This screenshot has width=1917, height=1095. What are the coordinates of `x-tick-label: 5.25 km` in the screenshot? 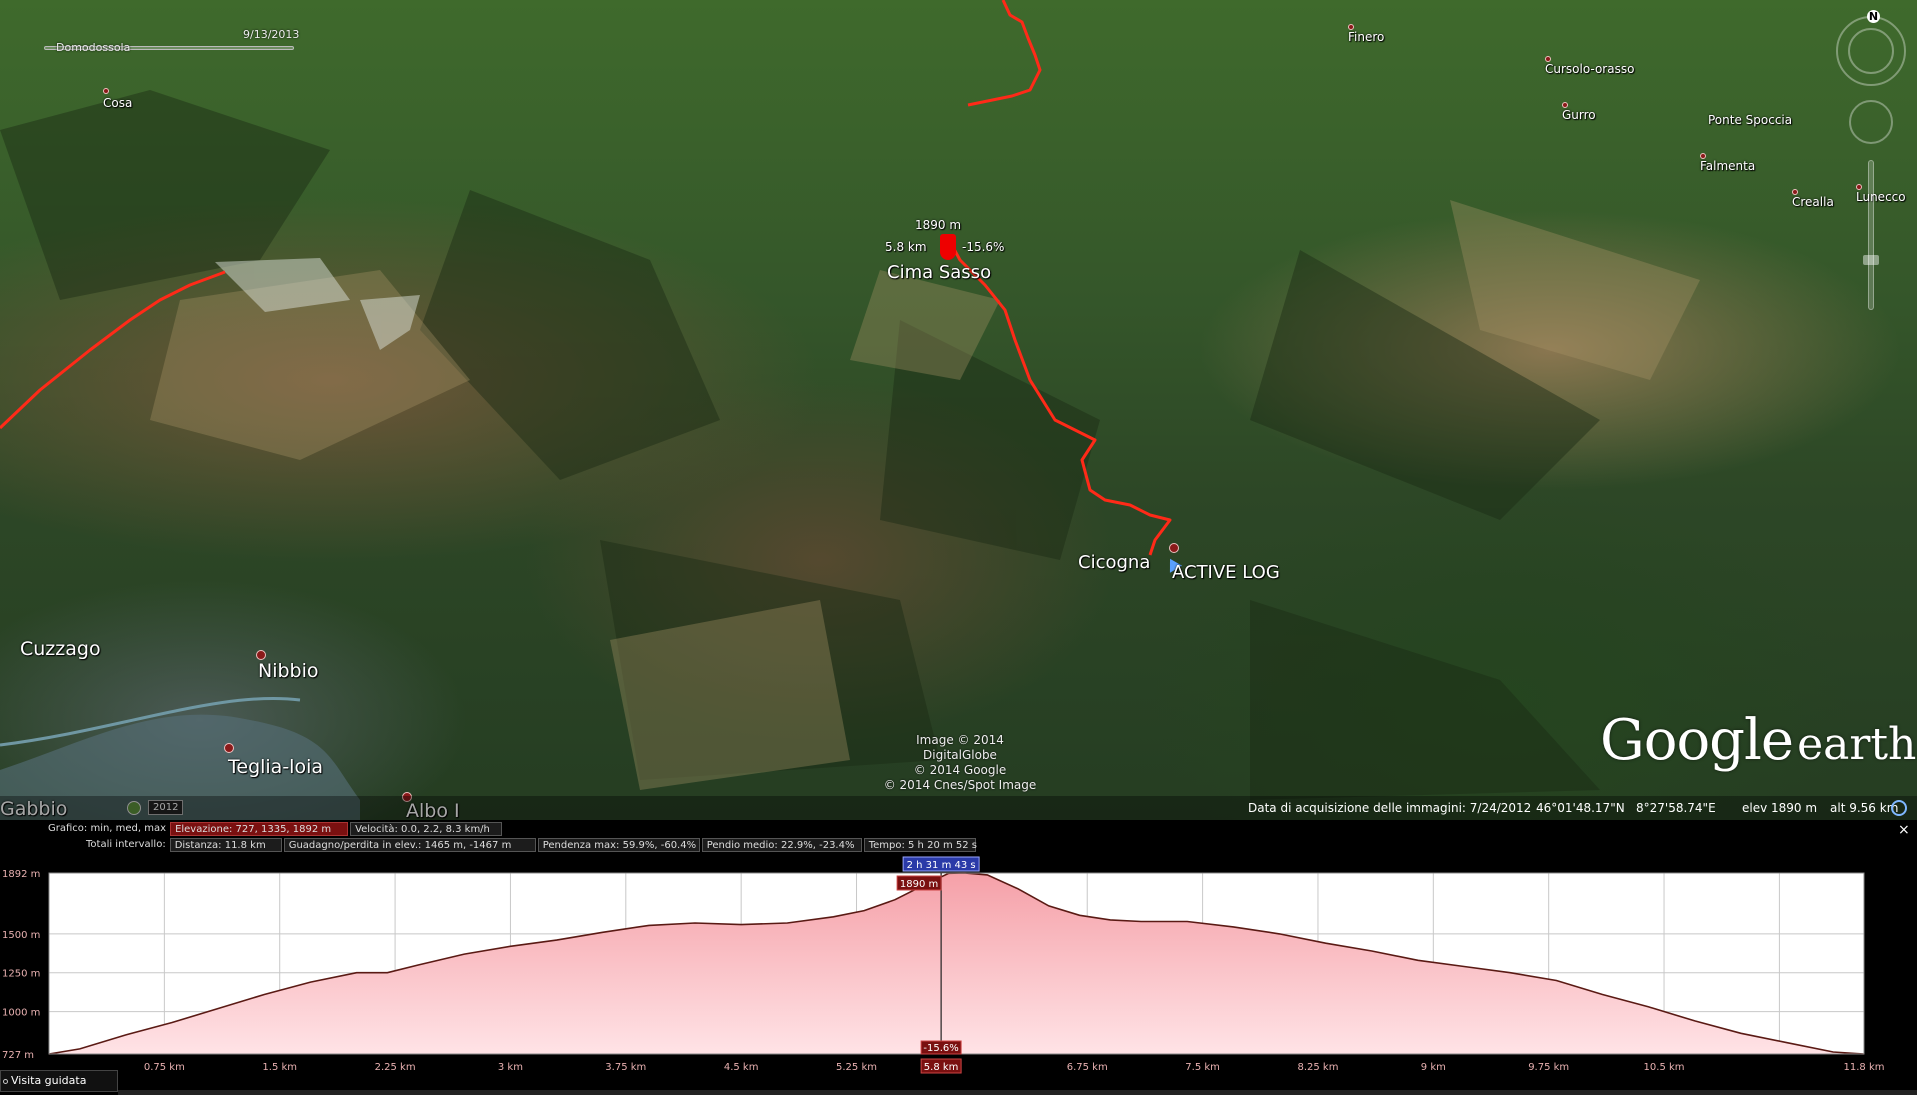 It's located at (856, 1067).